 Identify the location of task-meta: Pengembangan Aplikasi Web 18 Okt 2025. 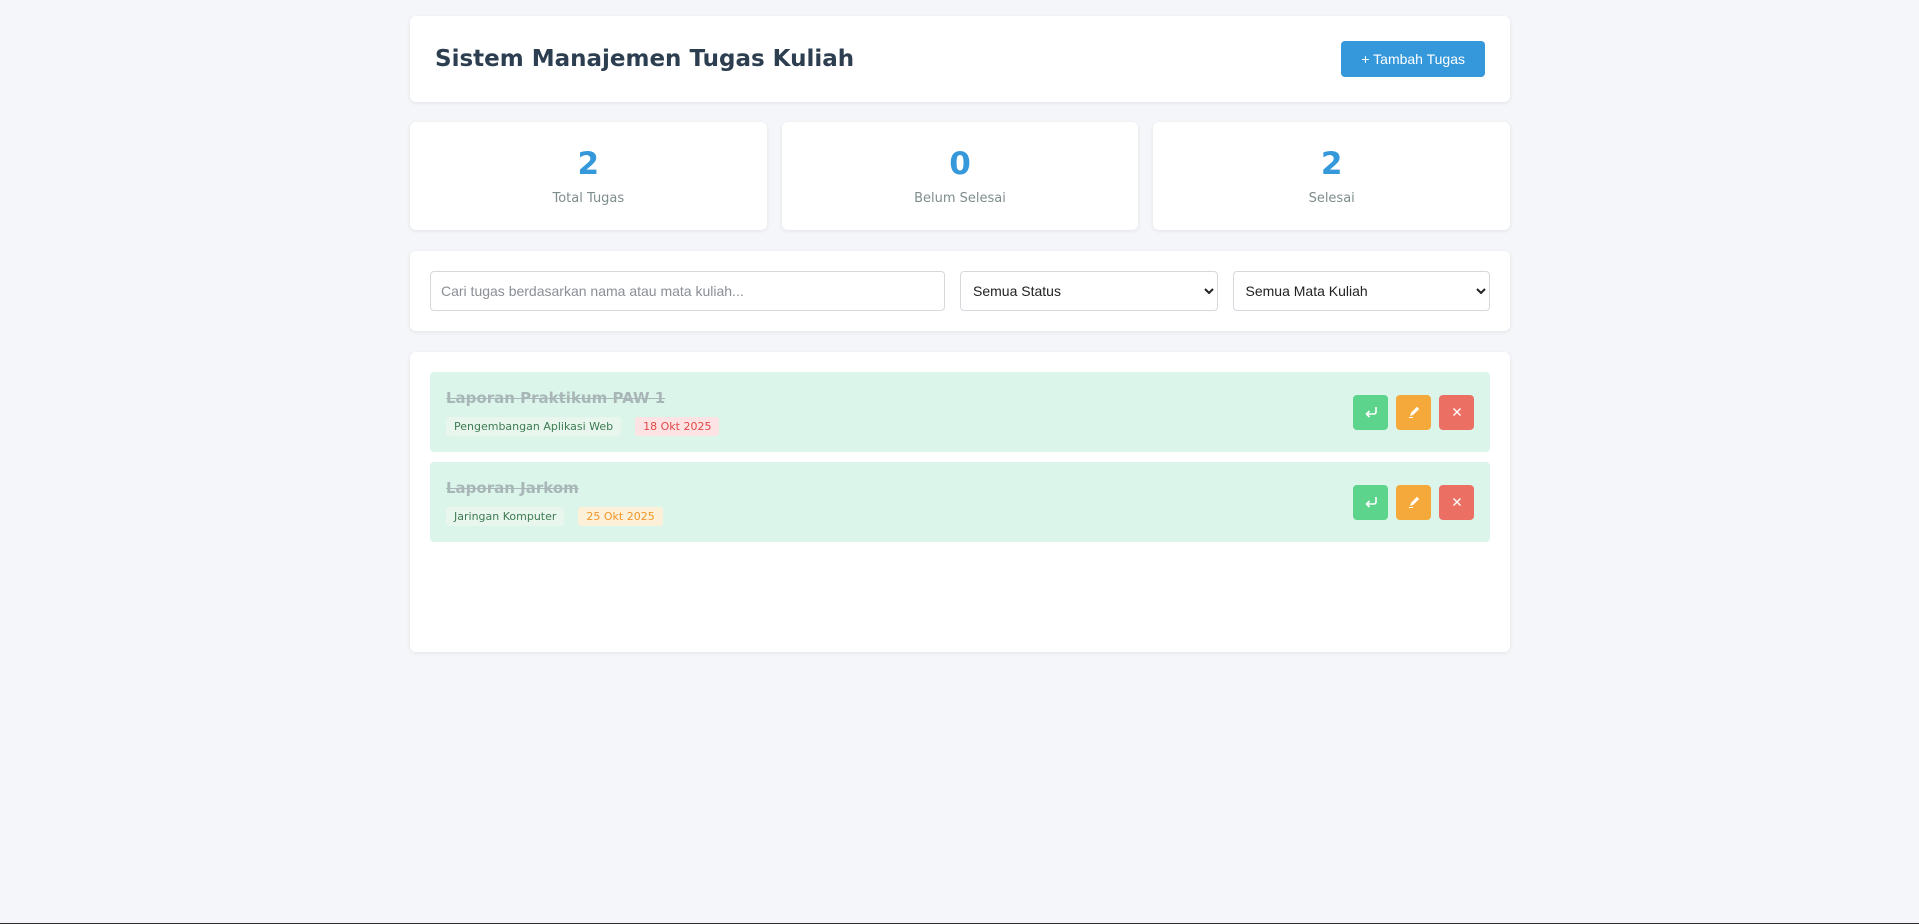
(583, 426).